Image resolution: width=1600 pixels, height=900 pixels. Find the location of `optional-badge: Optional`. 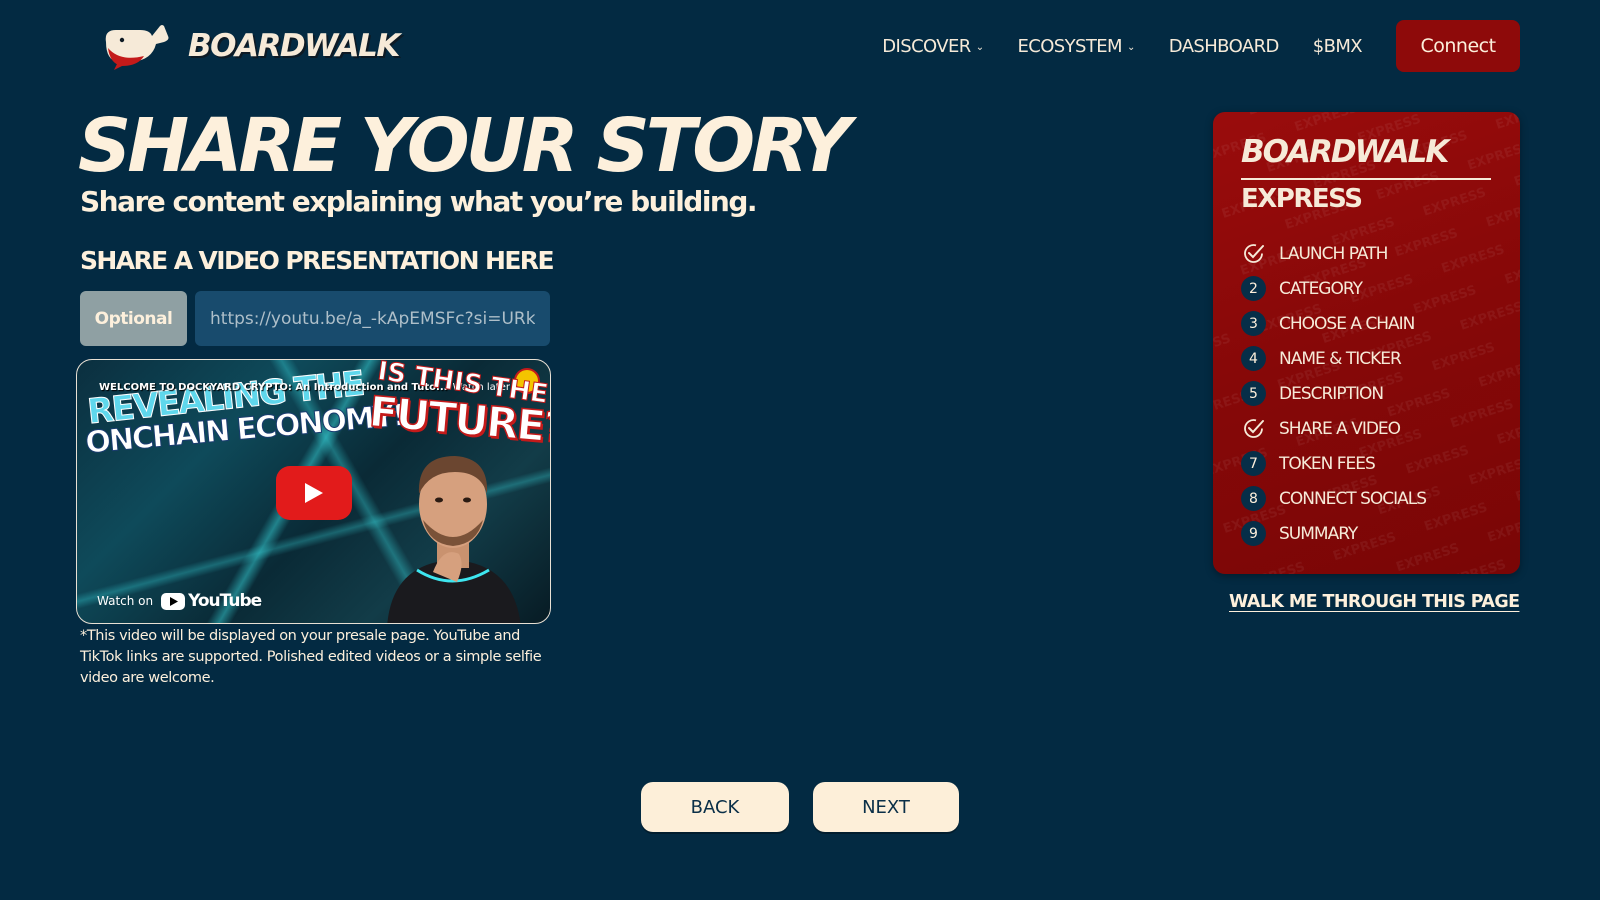

optional-badge: Optional is located at coordinates (133, 318).